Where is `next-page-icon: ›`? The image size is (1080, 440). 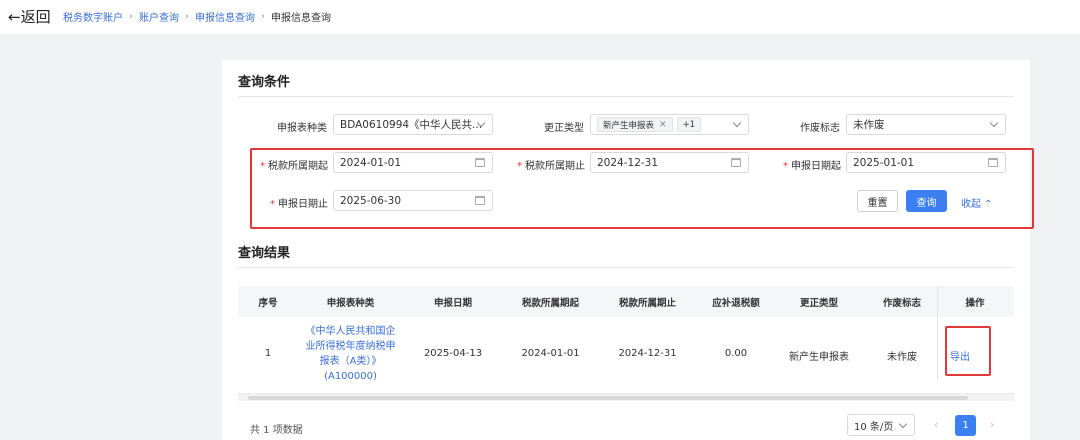 next-page-icon: › is located at coordinates (992, 424).